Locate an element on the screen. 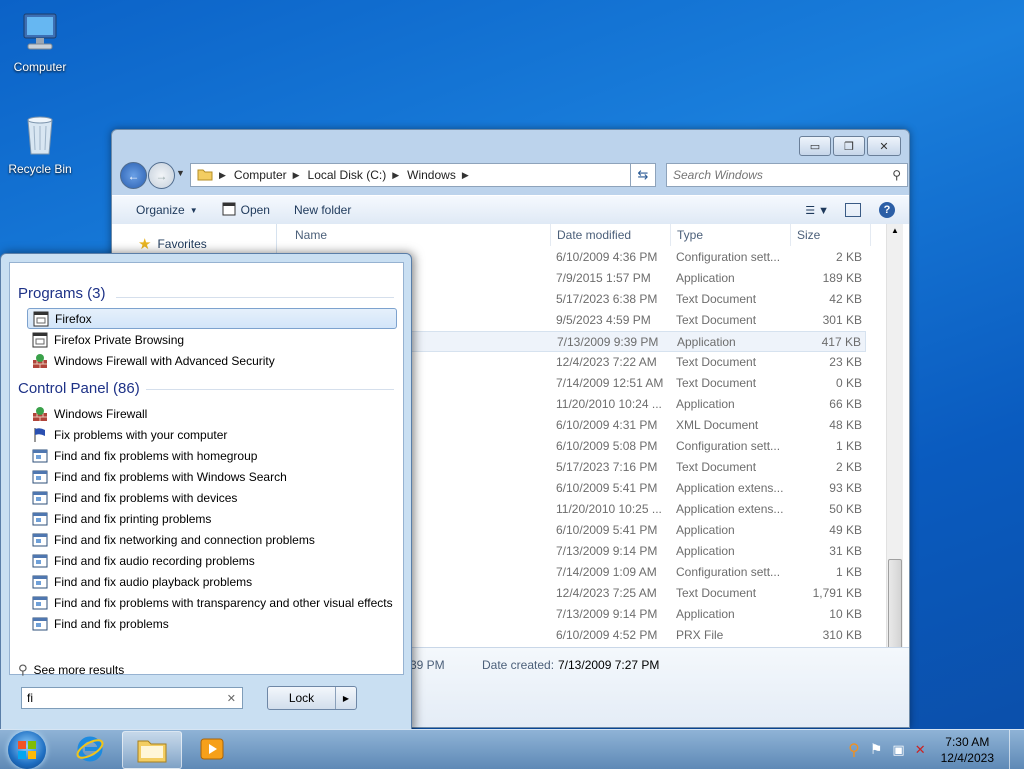  file-date: 6/10/2009 5:41 PM is located at coordinates (607, 488).